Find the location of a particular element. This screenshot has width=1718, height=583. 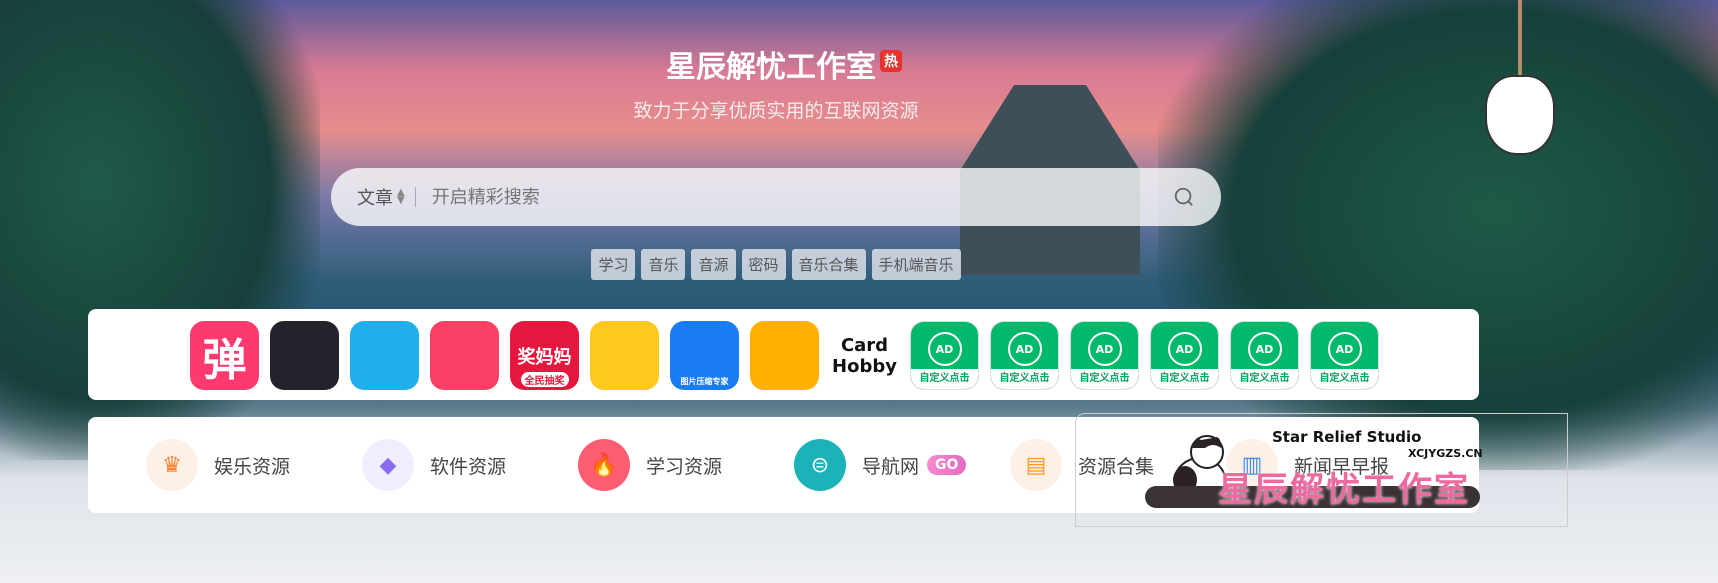

app-label: Card Hobby is located at coordinates (864, 355).